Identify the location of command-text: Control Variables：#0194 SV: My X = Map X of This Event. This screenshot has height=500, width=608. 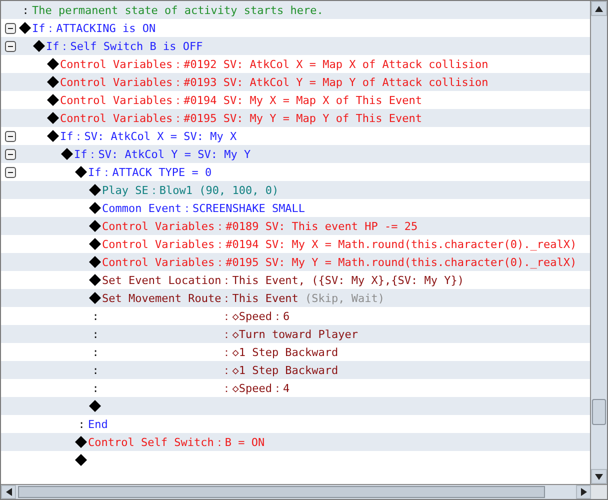
(241, 100).